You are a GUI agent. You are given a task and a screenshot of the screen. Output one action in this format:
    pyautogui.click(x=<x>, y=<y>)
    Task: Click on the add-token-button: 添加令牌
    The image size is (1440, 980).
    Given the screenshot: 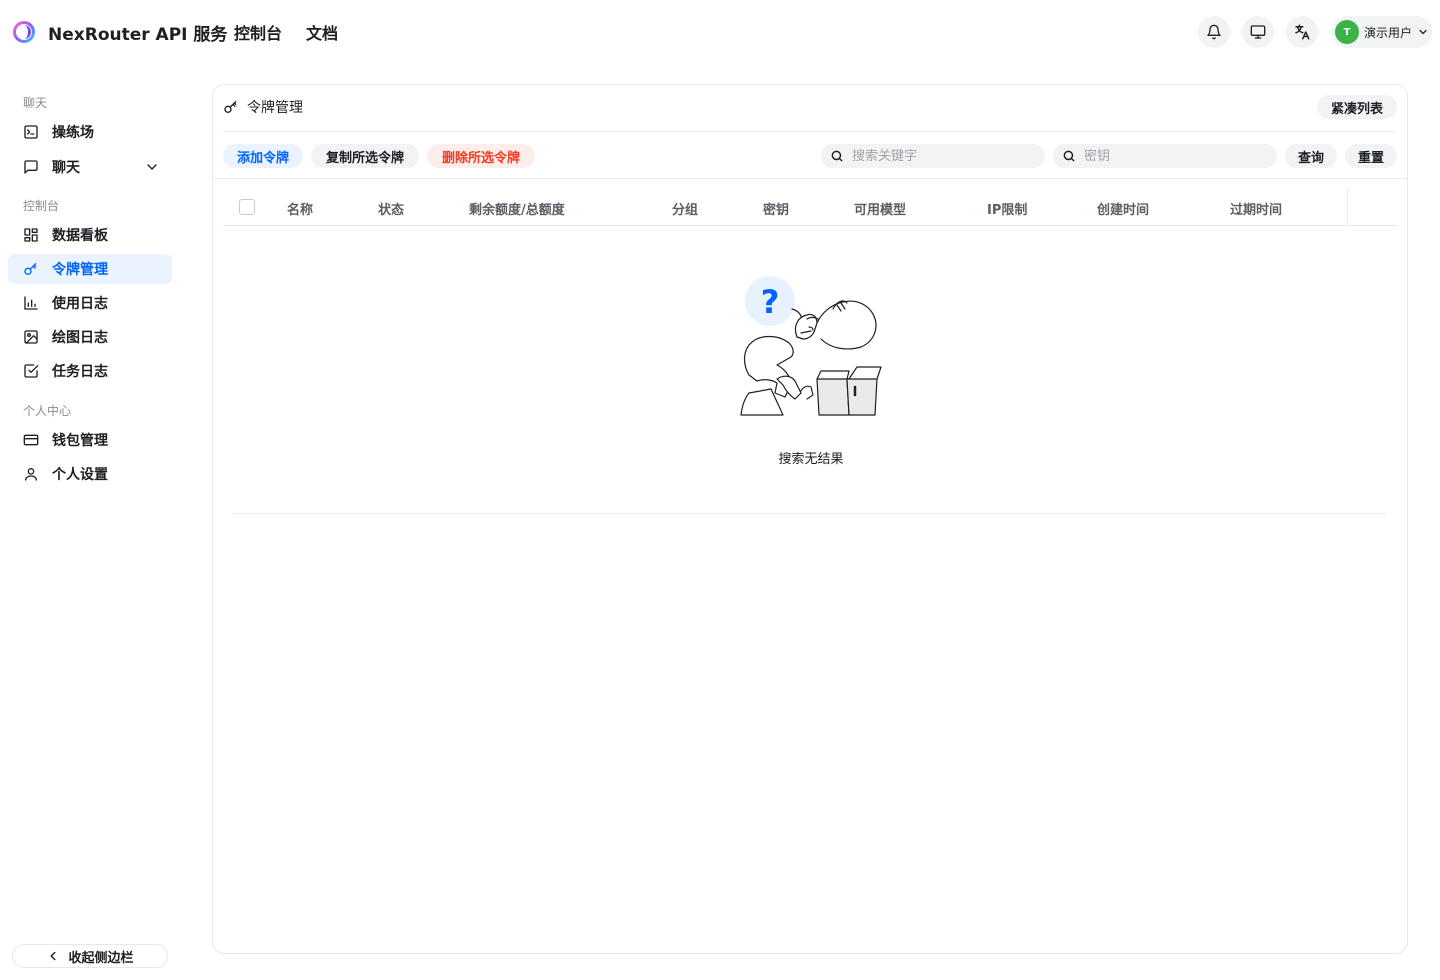 What is the action you would take?
    pyautogui.click(x=263, y=156)
    